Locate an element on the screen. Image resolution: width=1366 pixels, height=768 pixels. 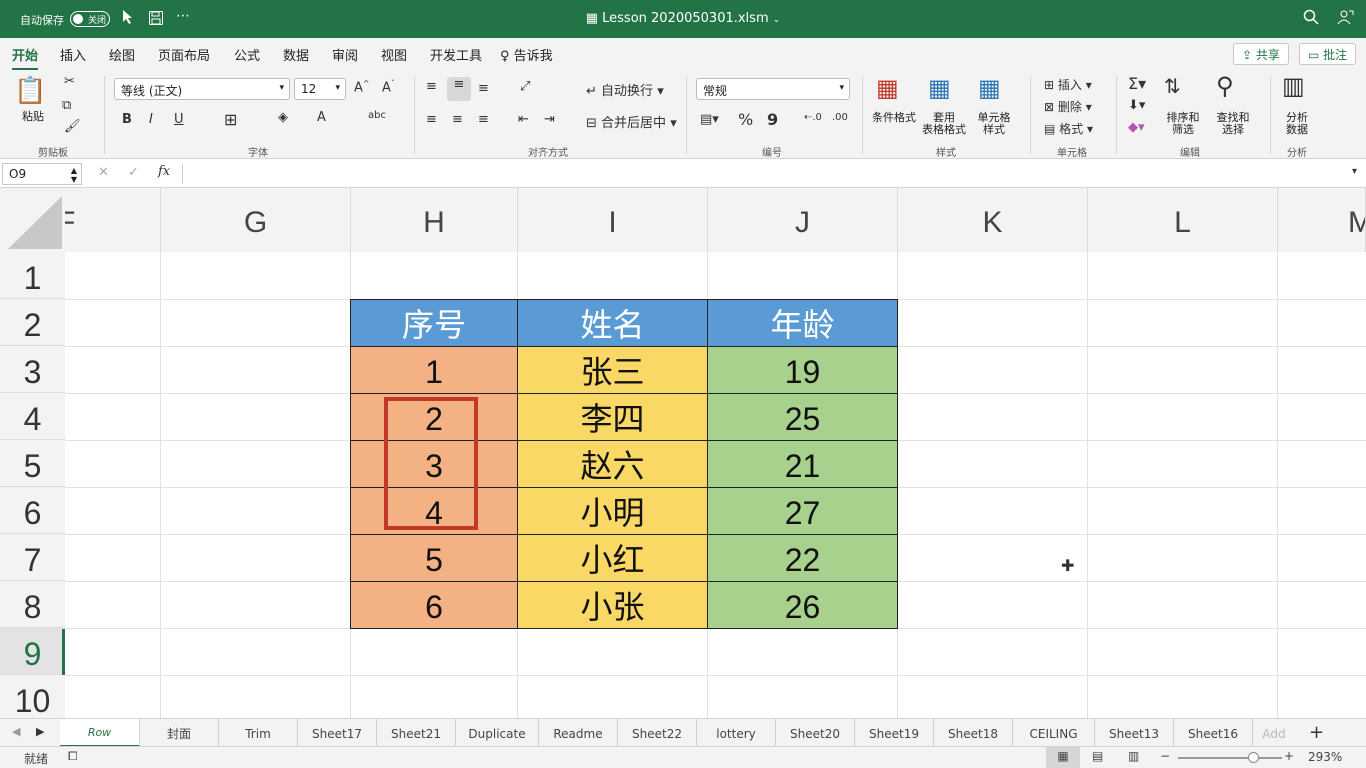
format-cells-button: ▤ 格式 ▾ is located at coordinates (1068, 128).